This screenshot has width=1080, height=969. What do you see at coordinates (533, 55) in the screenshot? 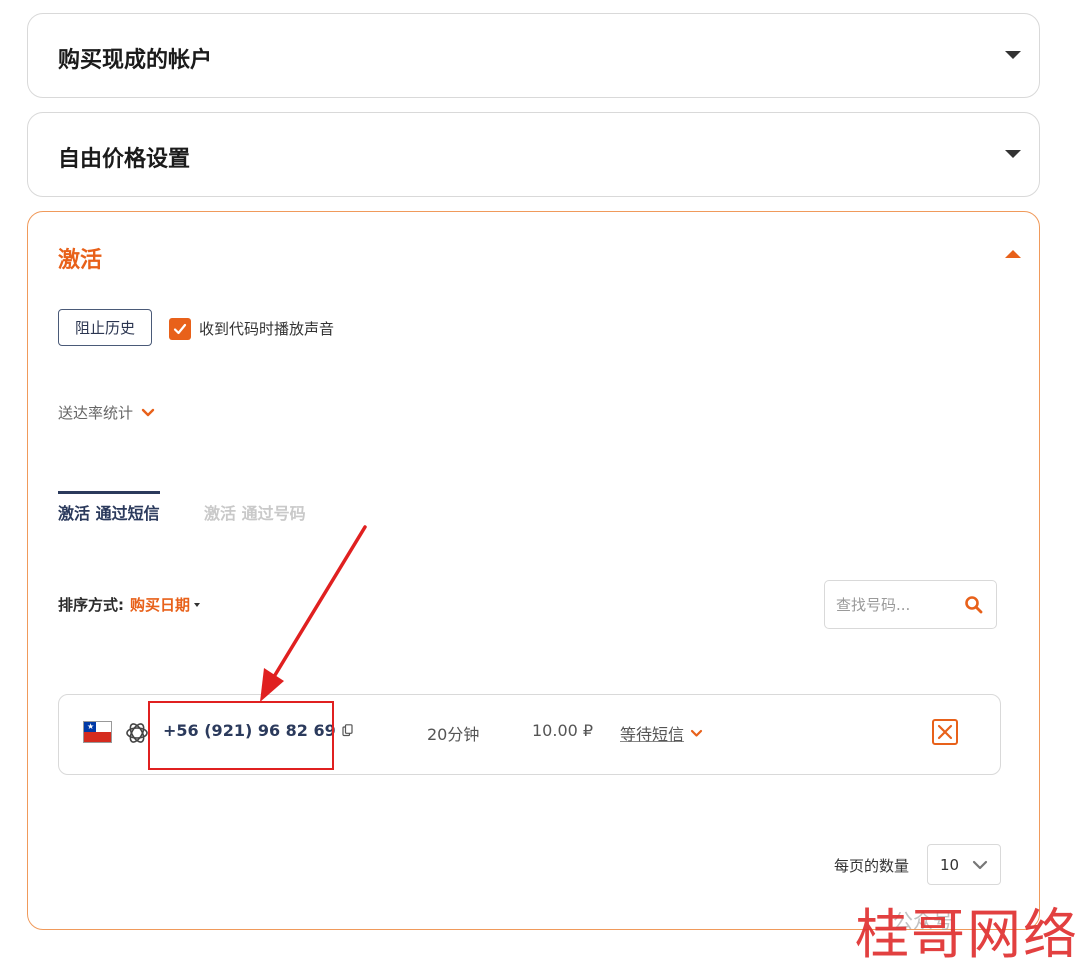
I see `panel-buy-accounts: 购买现成的帐户` at bounding box center [533, 55].